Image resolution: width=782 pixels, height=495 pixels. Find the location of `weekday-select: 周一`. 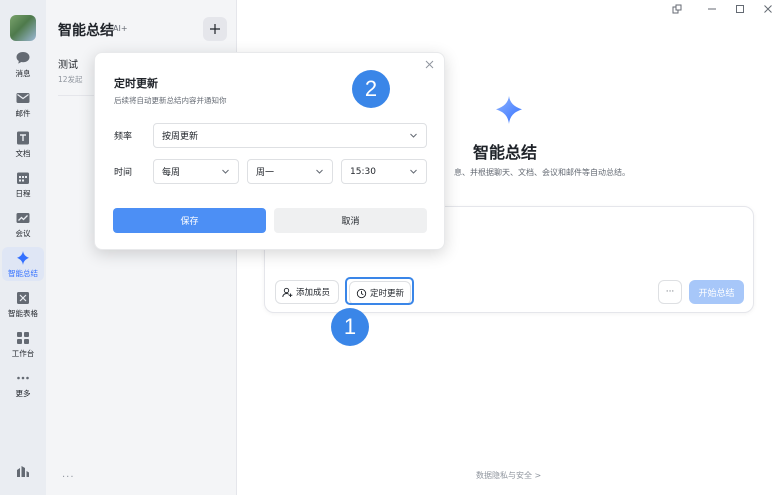

weekday-select: 周一 is located at coordinates (290, 171).